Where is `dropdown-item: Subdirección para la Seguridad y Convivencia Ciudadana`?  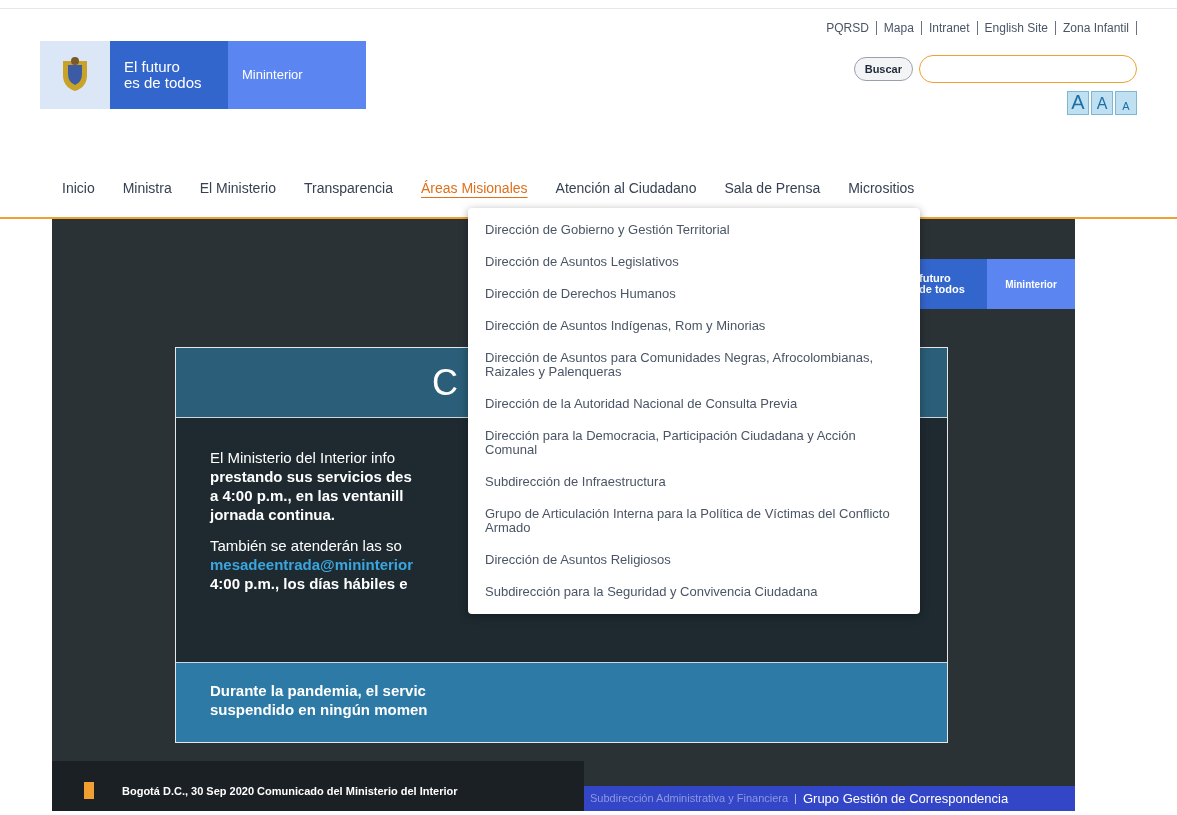 dropdown-item: Subdirección para la Seguridad y Convivencia Ciudadana is located at coordinates (694, 592).